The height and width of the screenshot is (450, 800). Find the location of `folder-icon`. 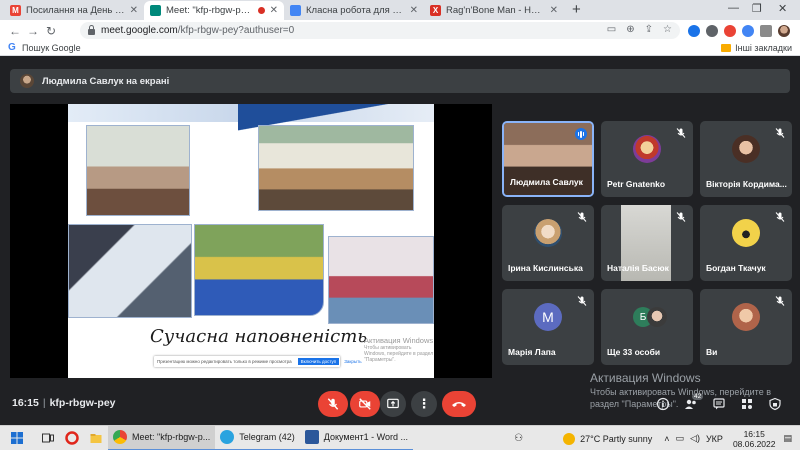

folder-icon is located at coordinates (726, 48).